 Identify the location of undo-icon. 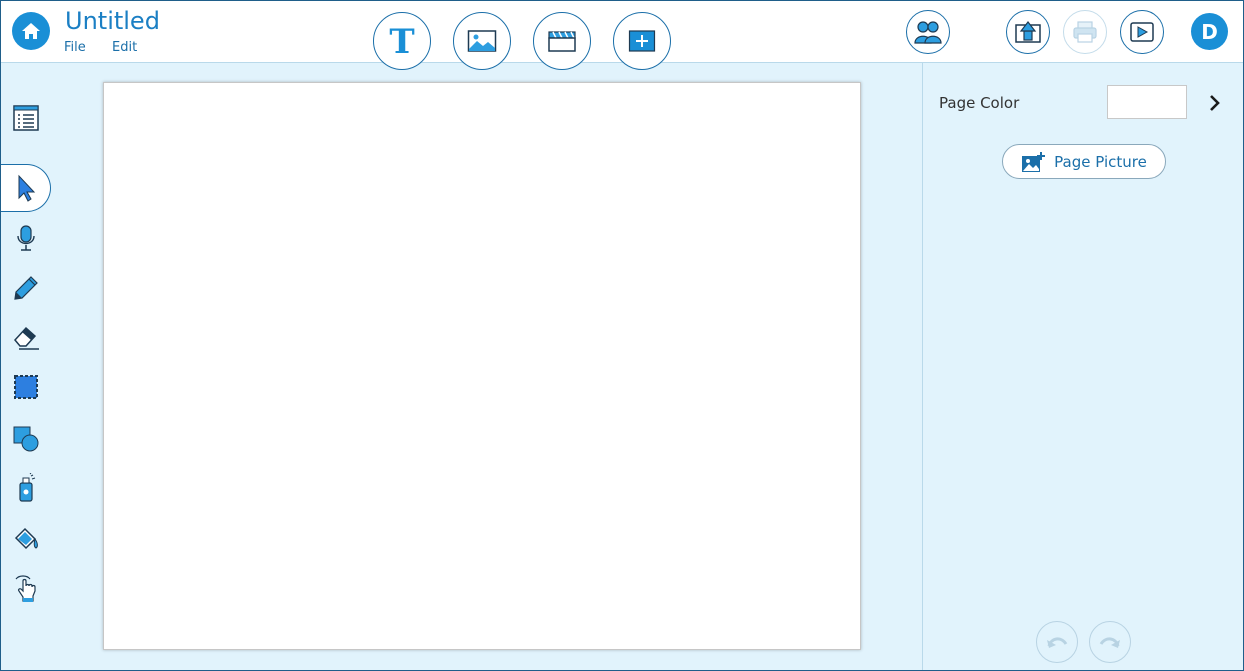
(1057, 642).